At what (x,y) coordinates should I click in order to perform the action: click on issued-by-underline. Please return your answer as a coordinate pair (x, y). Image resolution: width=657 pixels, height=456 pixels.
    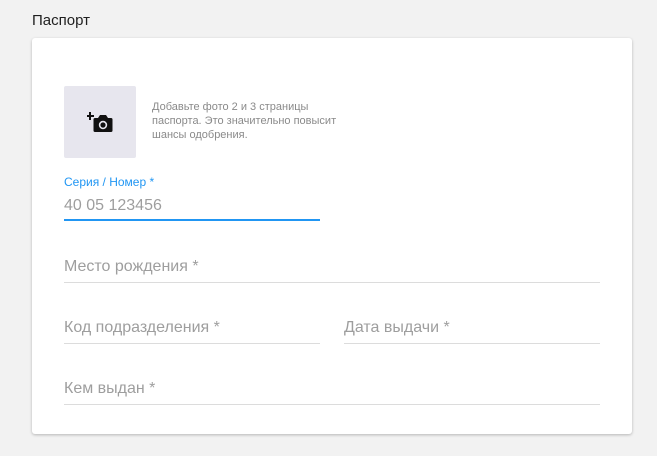
    Looking at the image, I should click on (332, 404).